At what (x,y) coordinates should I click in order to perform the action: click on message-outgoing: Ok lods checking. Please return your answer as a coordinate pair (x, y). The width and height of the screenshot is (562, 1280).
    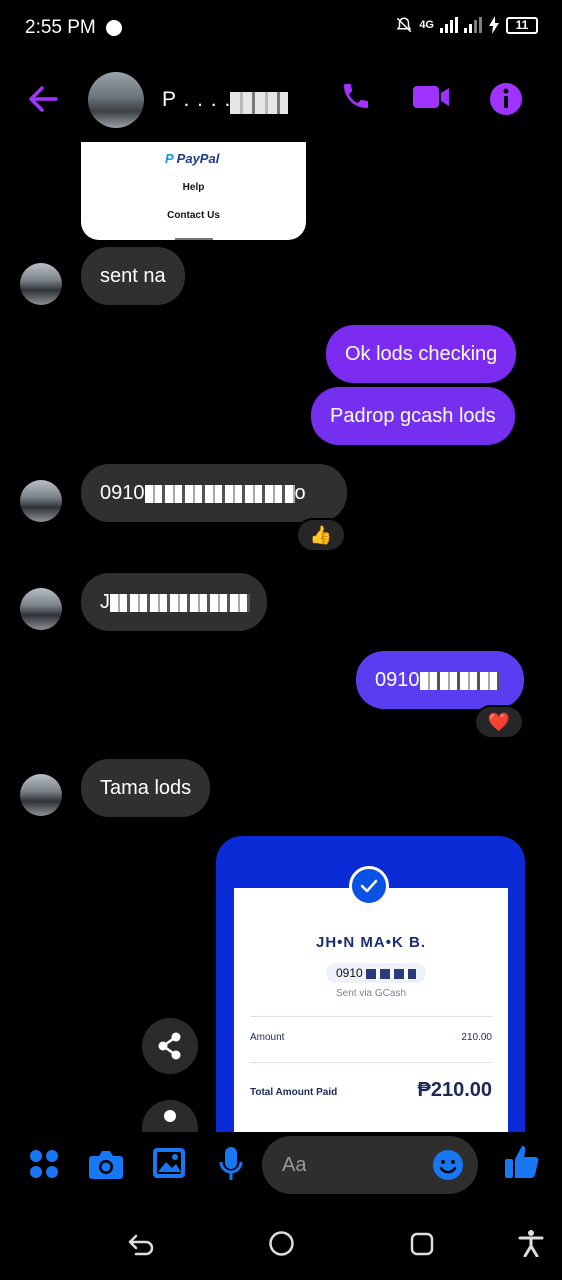
    Looking at the image, I should click on (421, 354).